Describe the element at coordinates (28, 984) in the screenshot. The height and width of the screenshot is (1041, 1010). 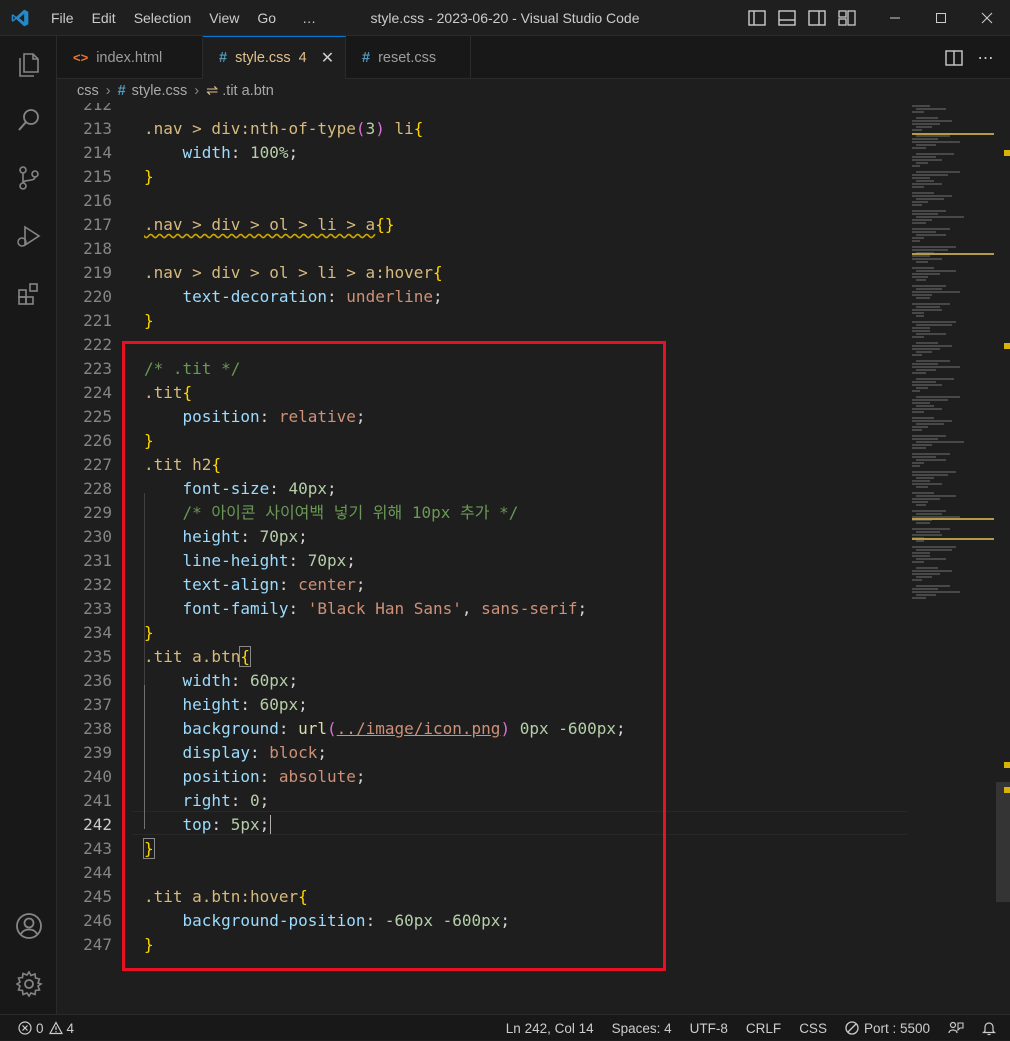
I see `settings-gear-icon` at that location.